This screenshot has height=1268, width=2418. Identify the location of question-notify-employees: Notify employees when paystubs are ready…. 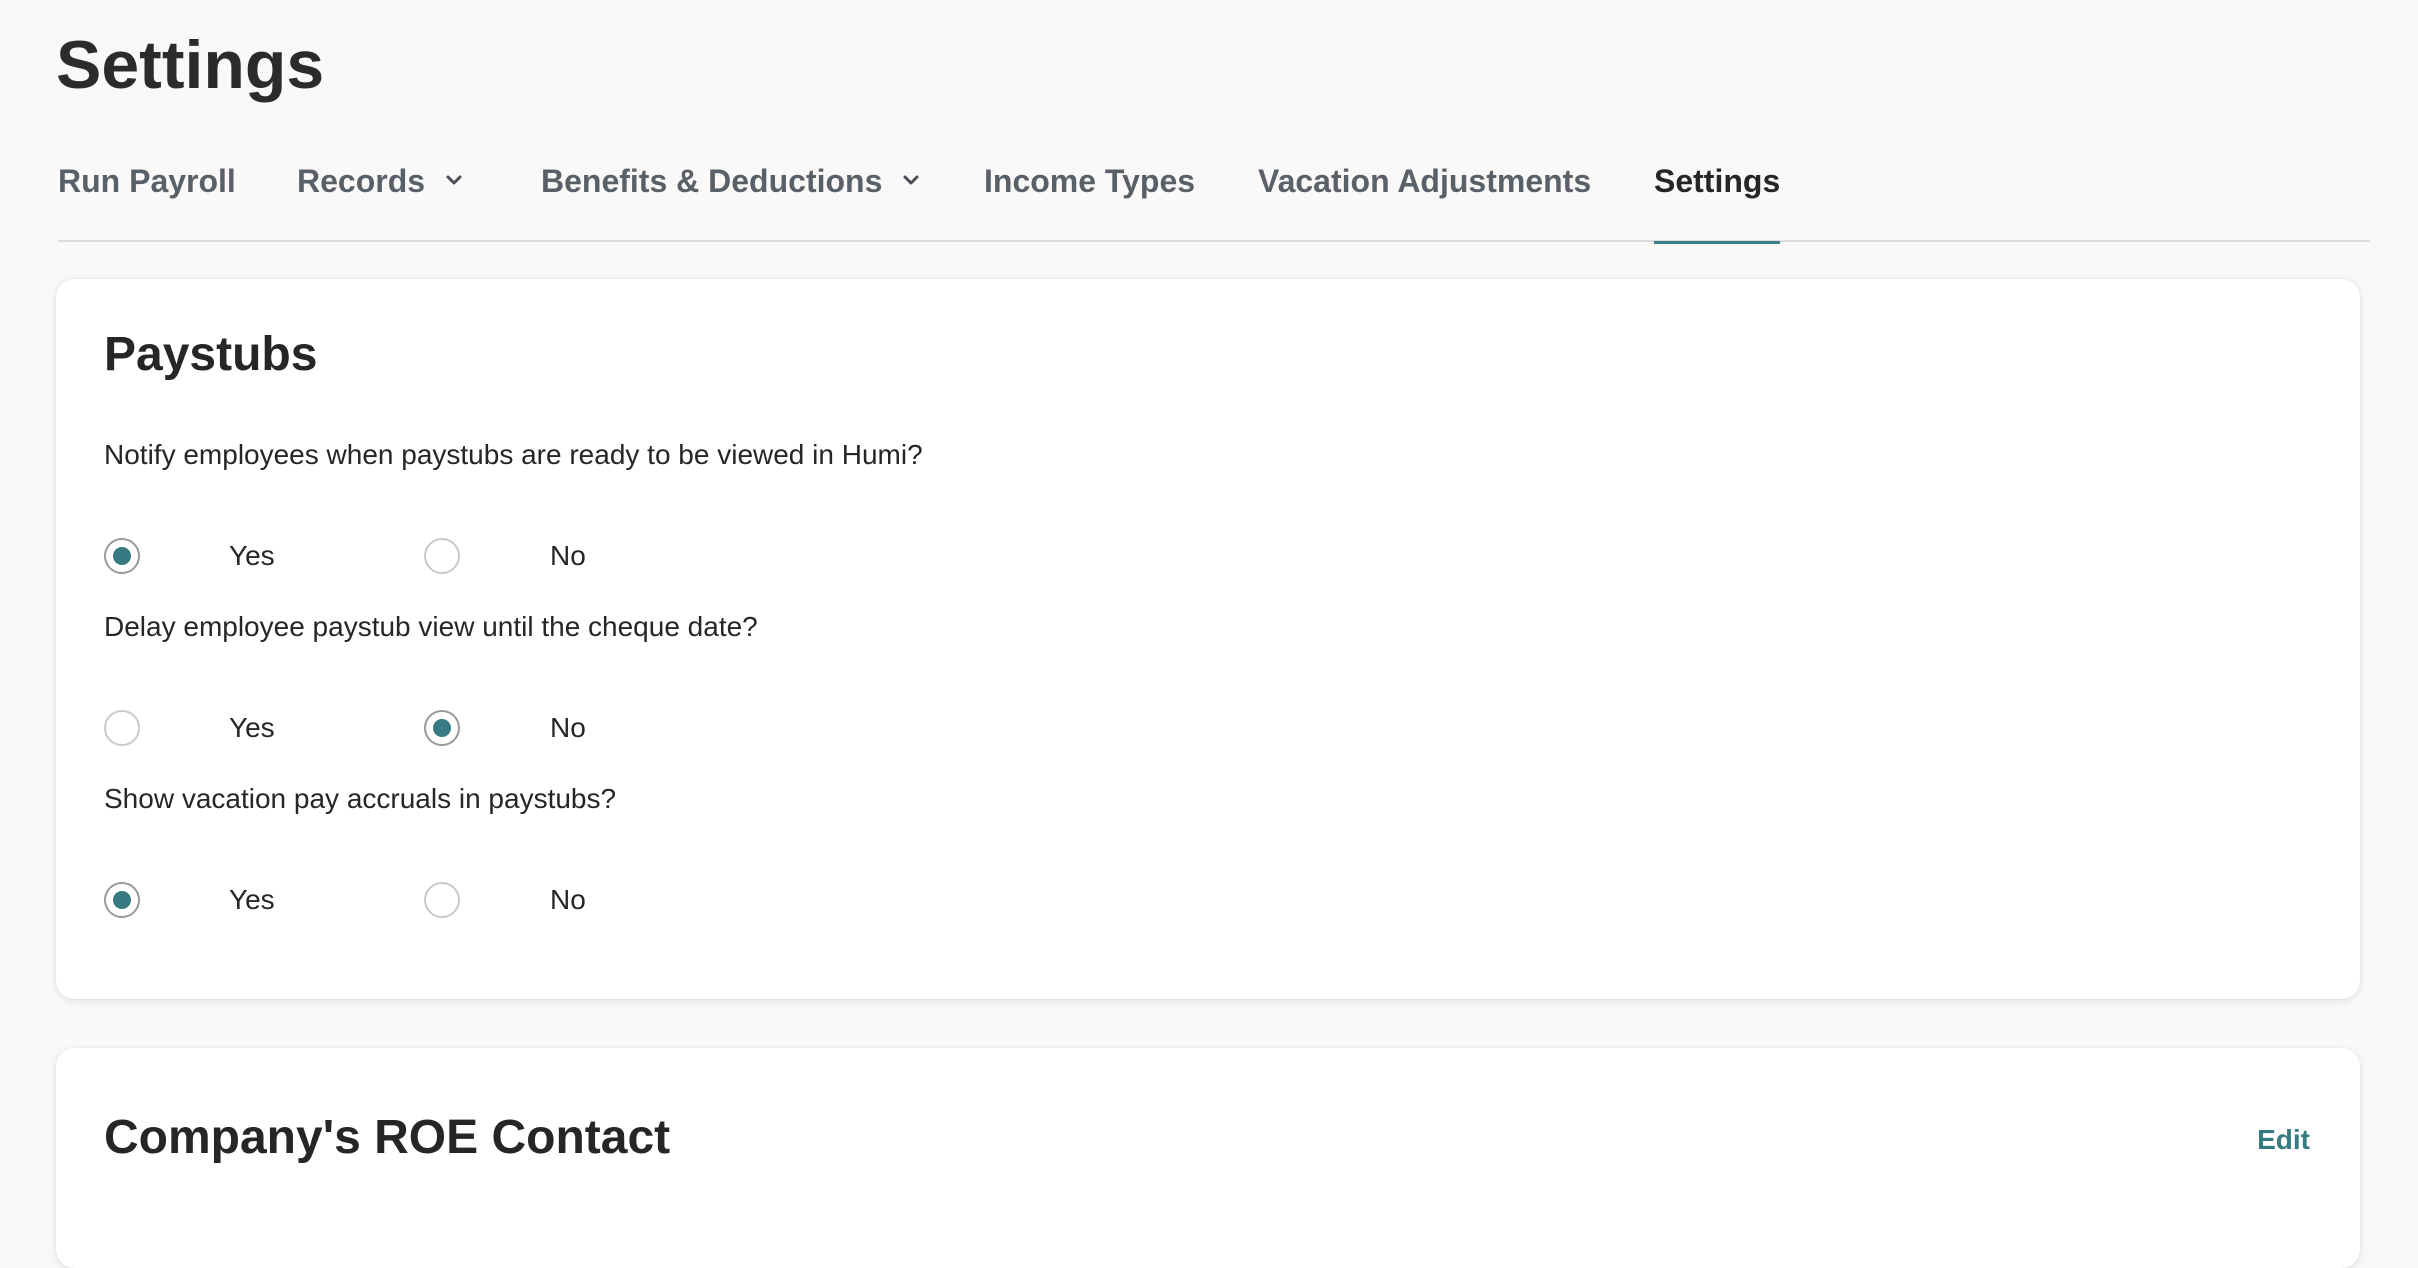
(513, 454).